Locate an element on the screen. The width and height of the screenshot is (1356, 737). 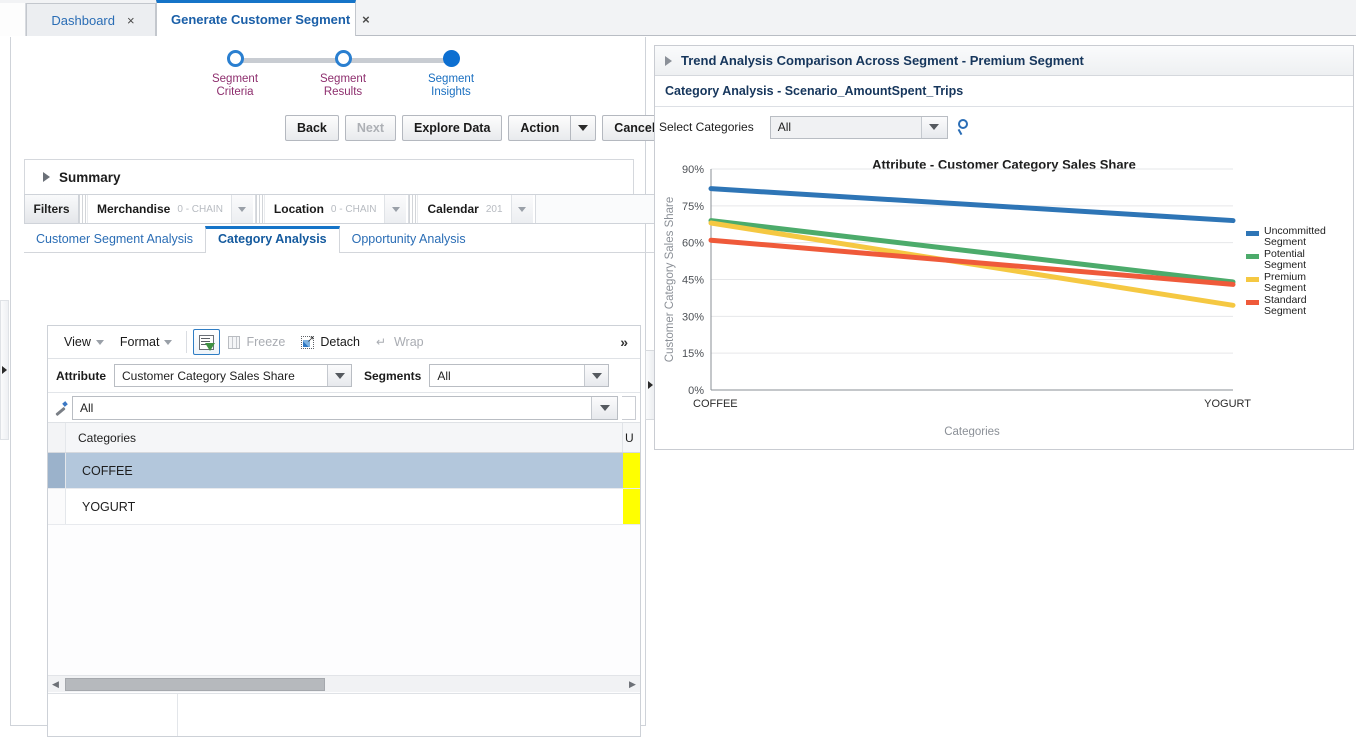
grid-footer is located at coordinates (344, 714).